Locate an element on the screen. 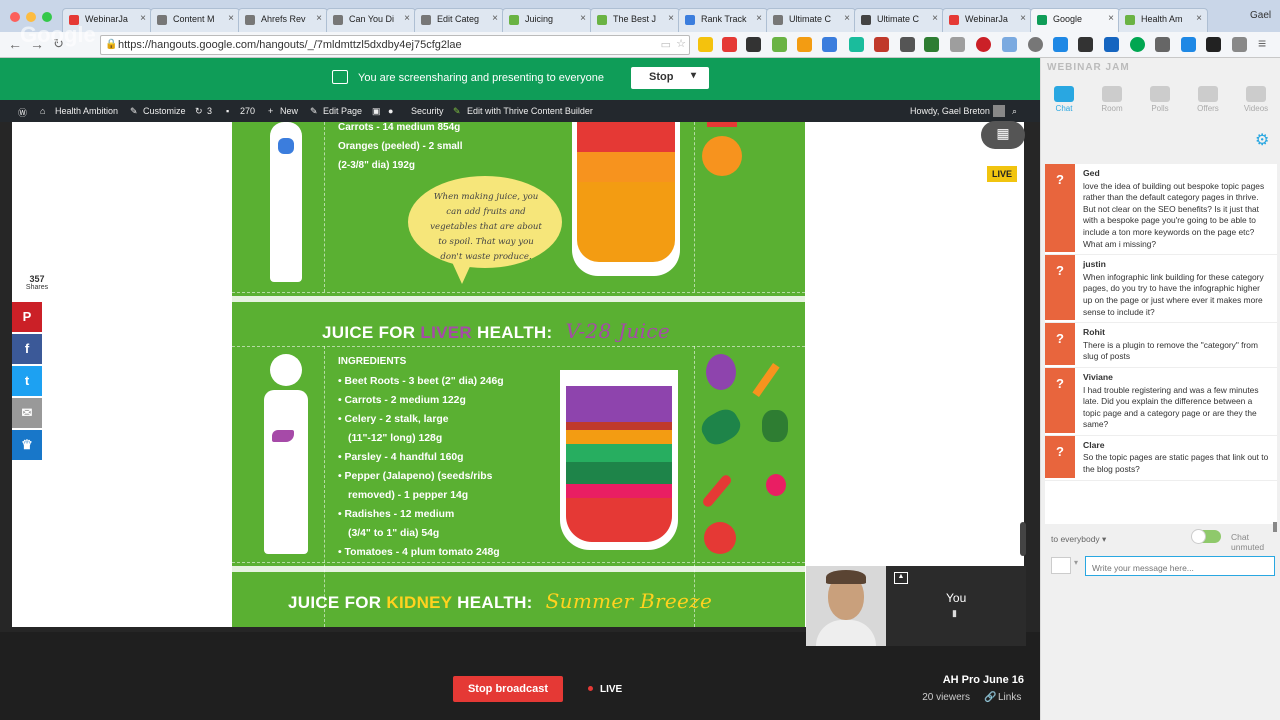  close-window-button is located at coordinates (15, 17).